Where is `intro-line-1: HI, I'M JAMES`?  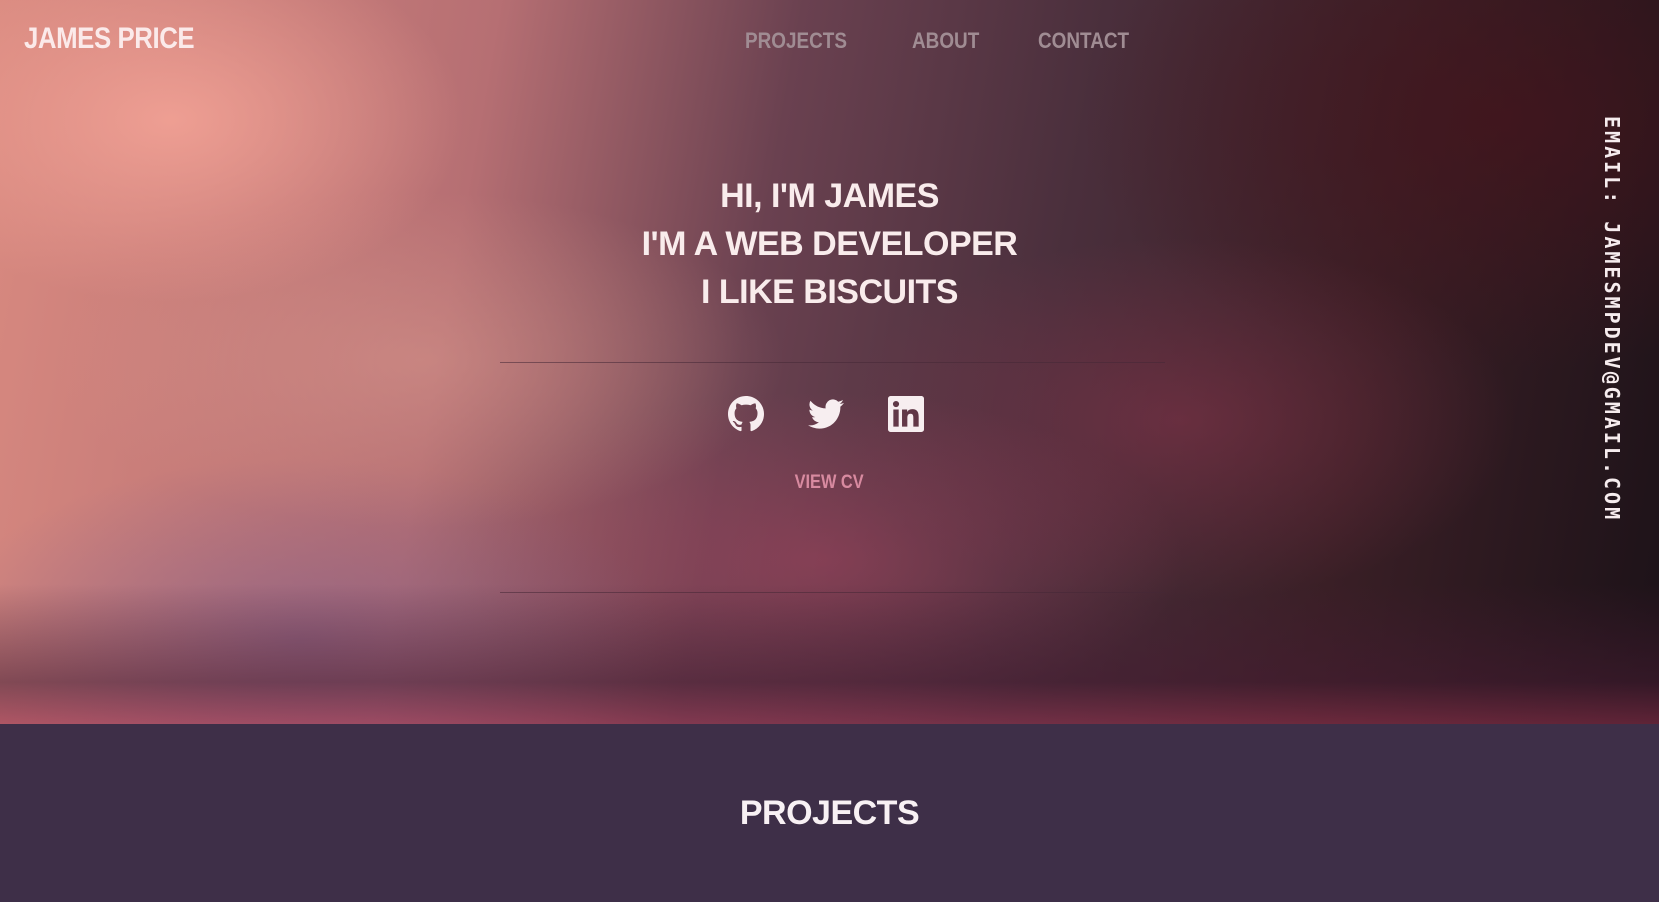
intro-line-1: HI, I'M JAMES is located at coordinates (829, 196).